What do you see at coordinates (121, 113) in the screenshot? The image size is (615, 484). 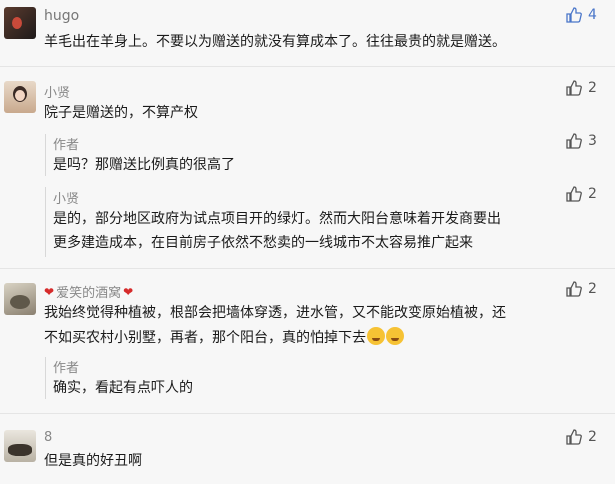 I see `comment-text: 院子是赠送的，不算产权` at bounding box center [121, 113].